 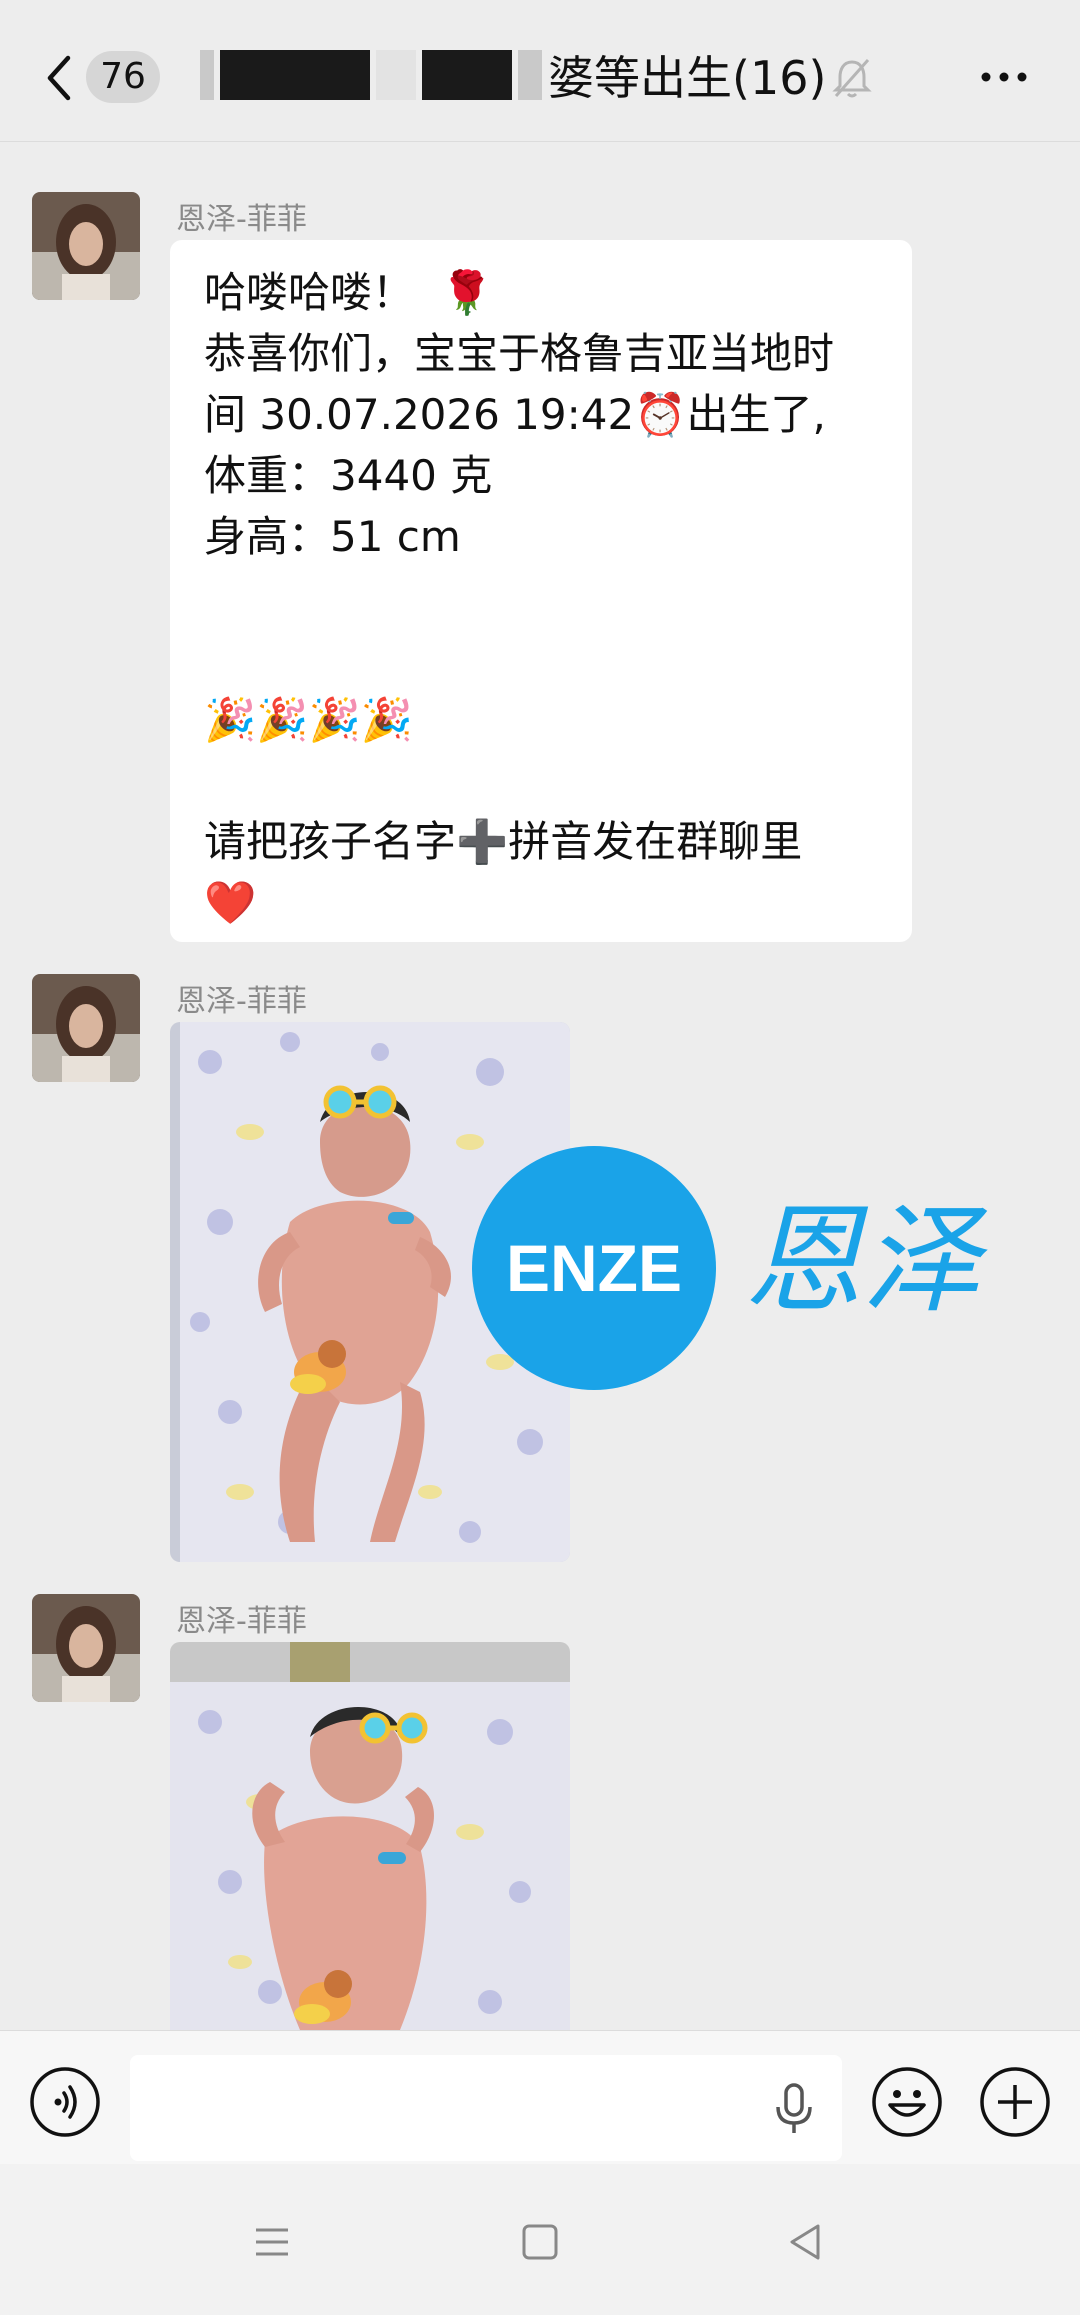 I want to click on message-text-field, so click(x=486, y=2108).